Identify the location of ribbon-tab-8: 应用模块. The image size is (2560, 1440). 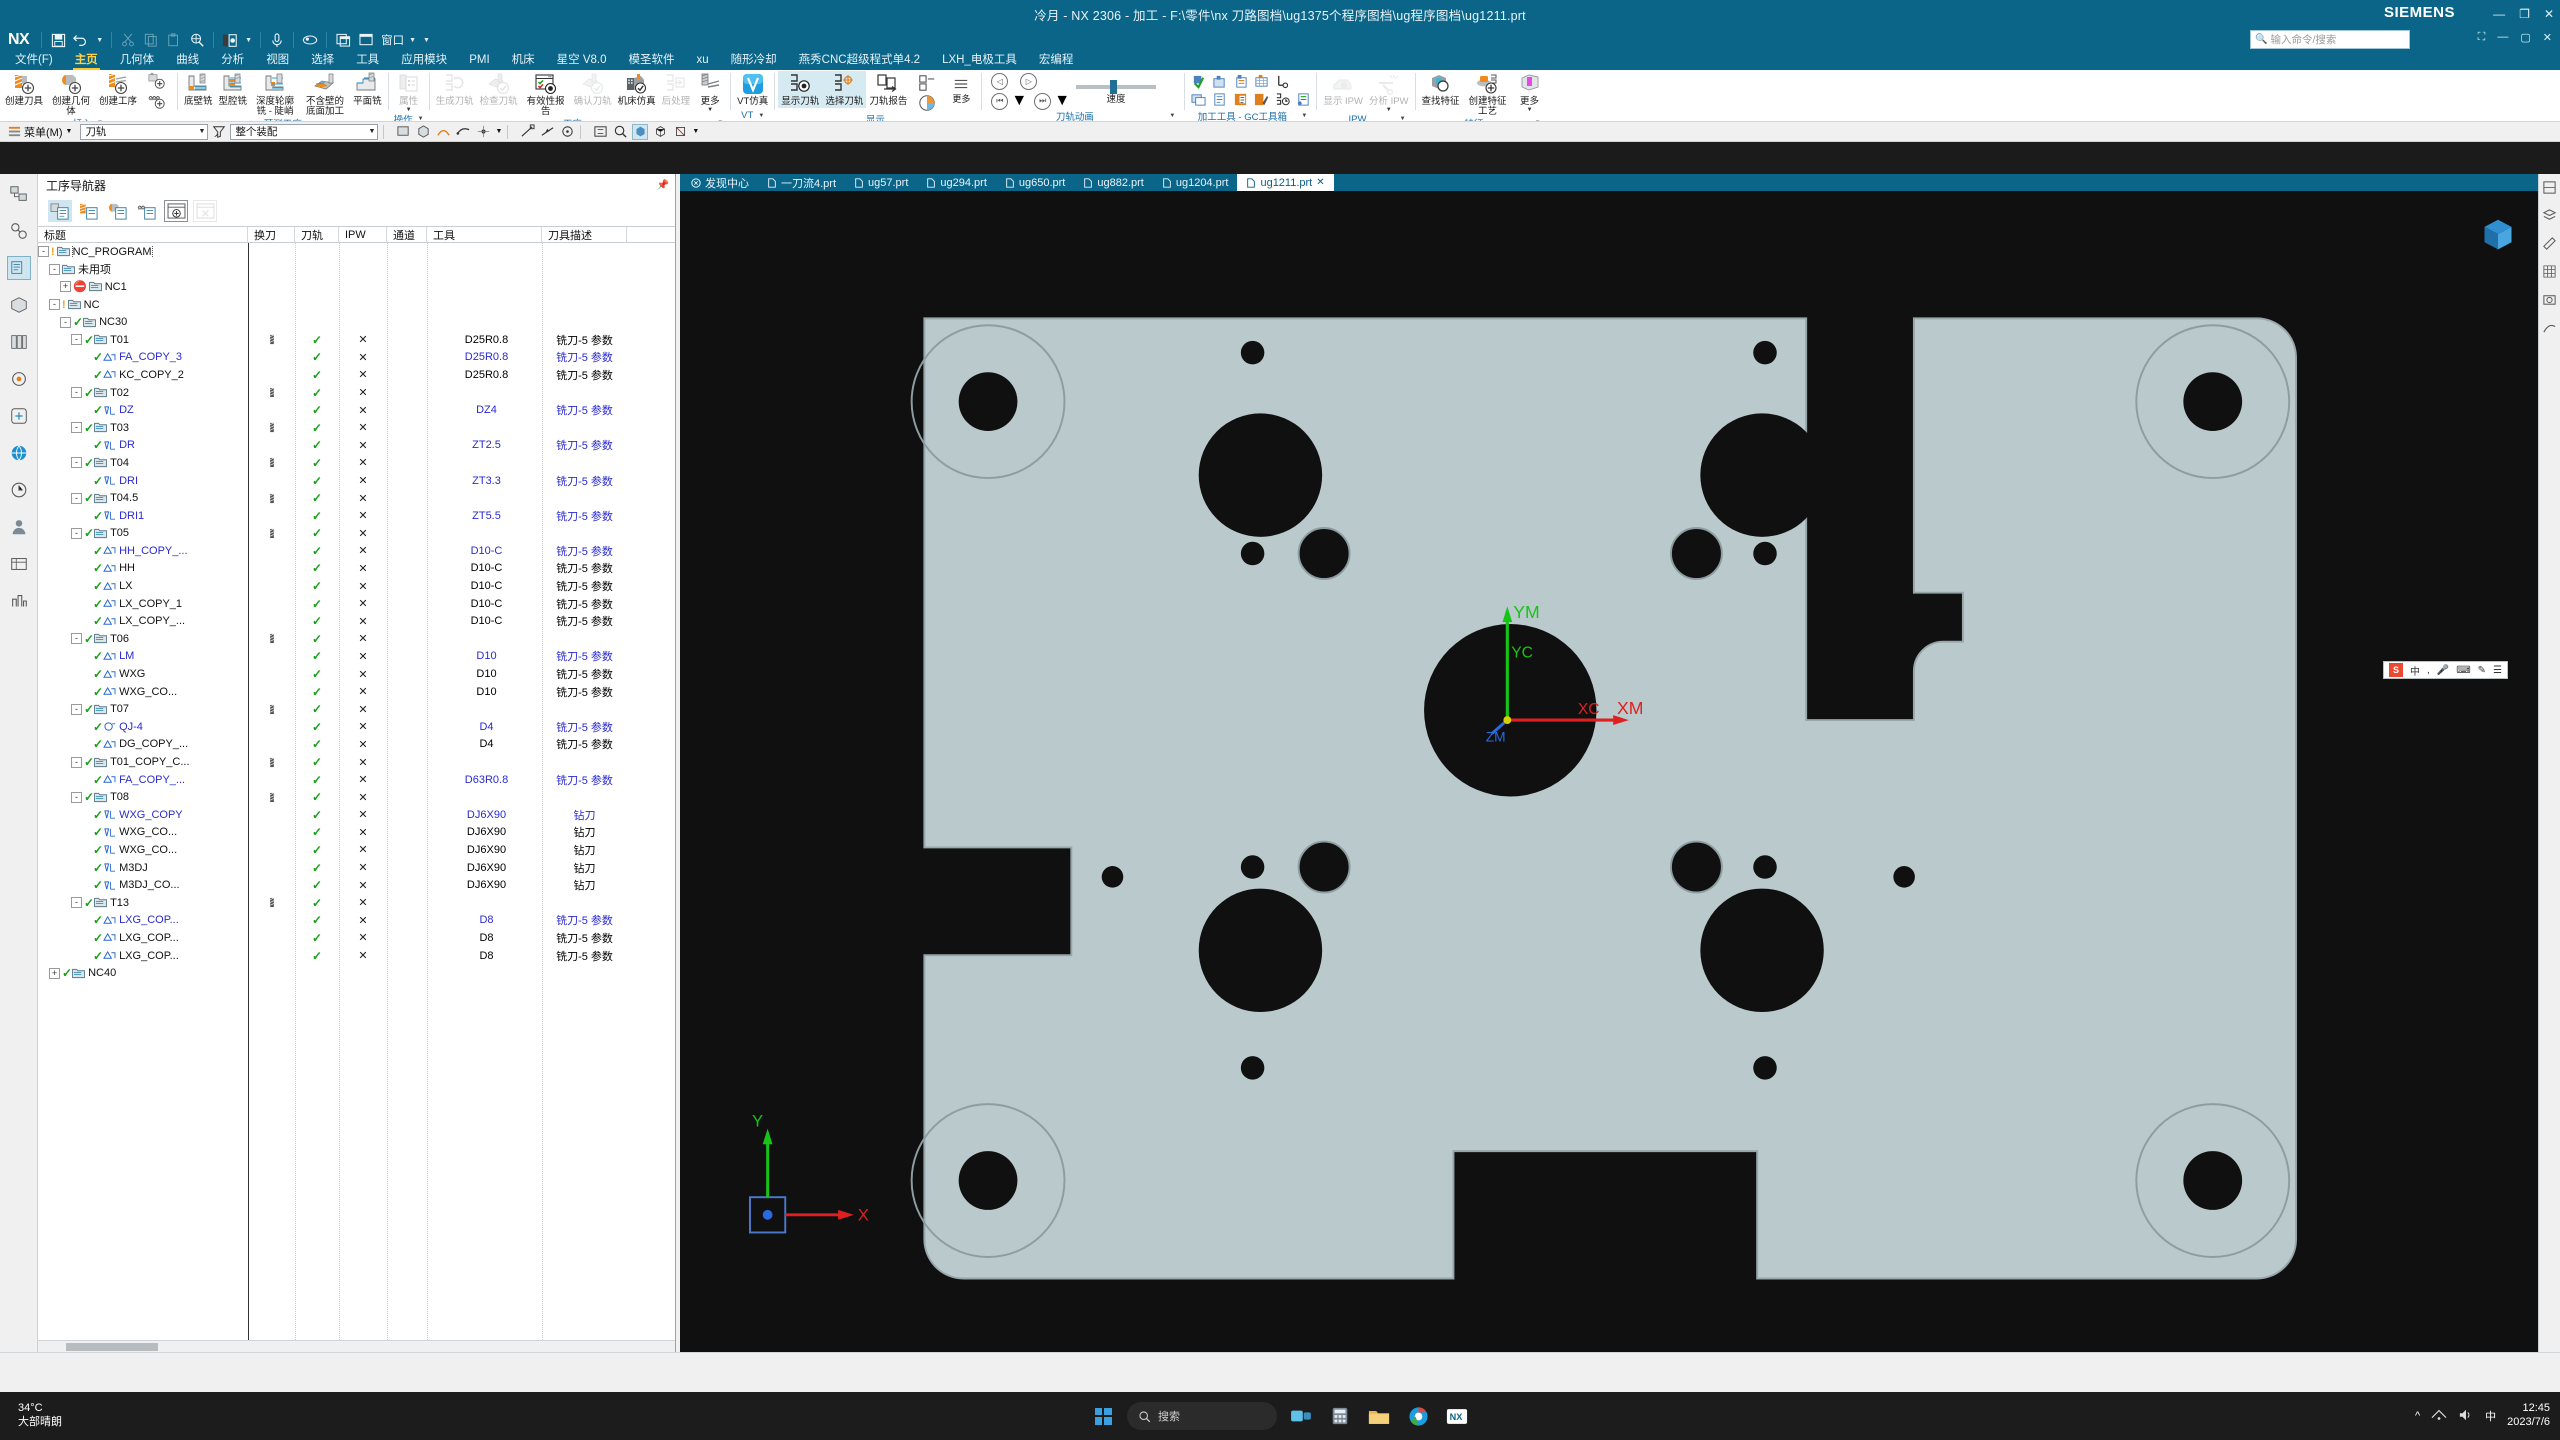
(424, 61).